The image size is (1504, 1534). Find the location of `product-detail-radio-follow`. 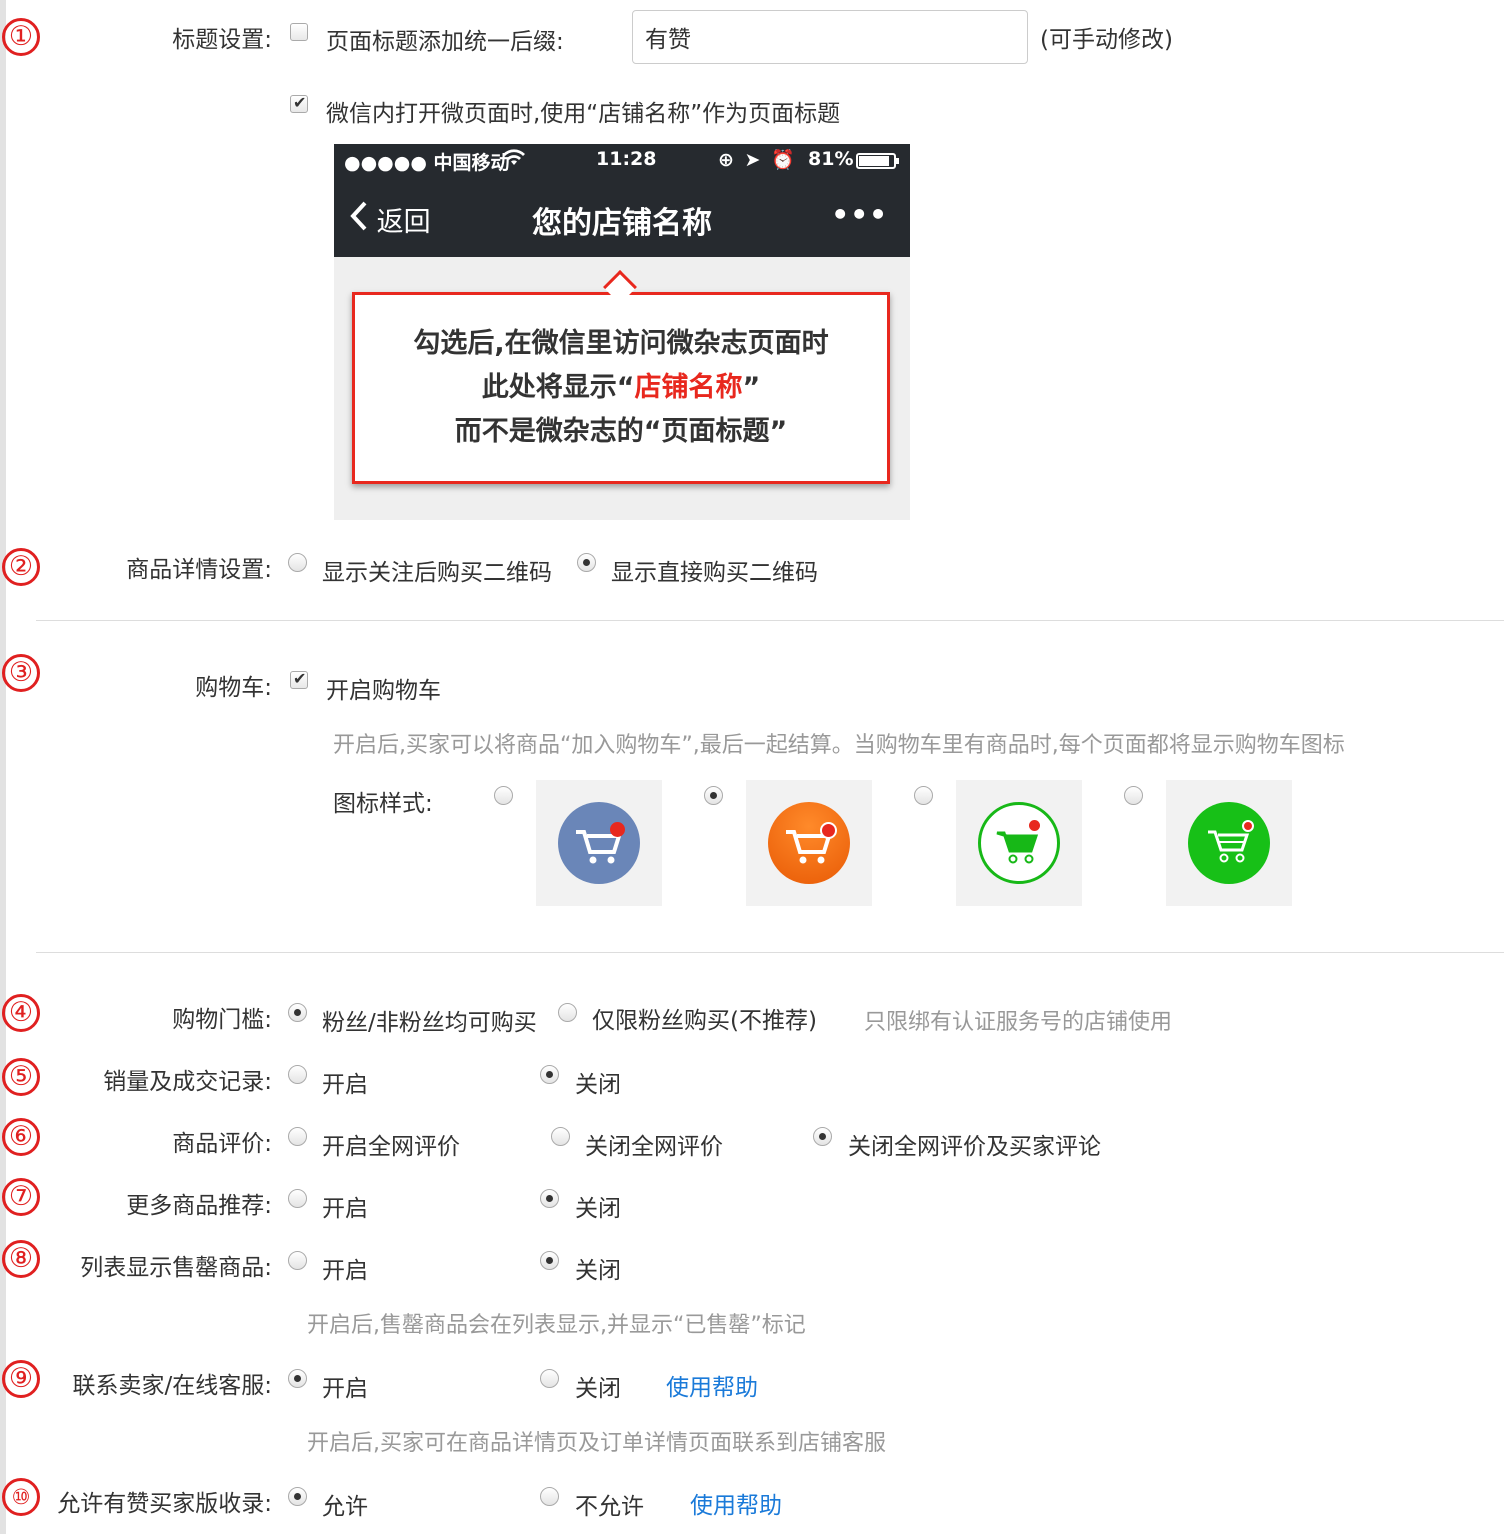

product-detail-radio-follow is located at coordinates (297, 562).